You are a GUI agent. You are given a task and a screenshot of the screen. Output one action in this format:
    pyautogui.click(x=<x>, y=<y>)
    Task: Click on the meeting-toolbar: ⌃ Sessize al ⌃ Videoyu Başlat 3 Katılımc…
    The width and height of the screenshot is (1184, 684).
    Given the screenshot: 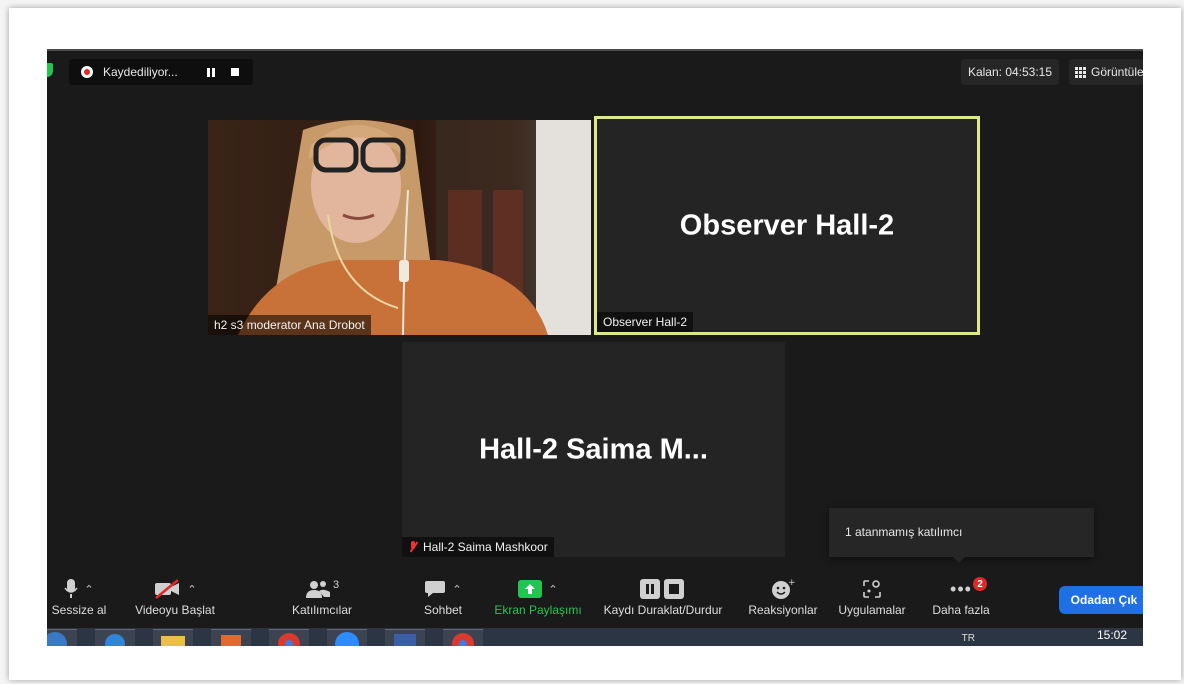 What is the action you would take?
    pyautogui.click(x=595, y=598)
    